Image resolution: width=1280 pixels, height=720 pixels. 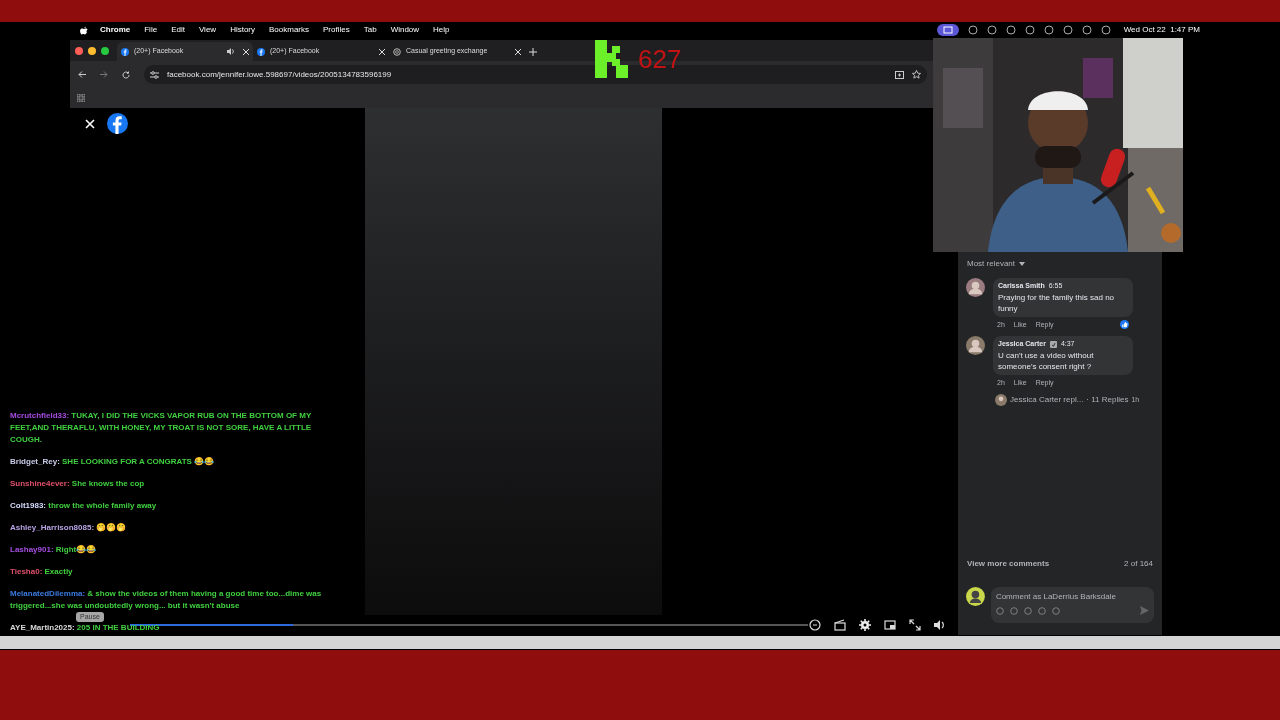 I want to click on apps-icon, so click(x=81, y=98).